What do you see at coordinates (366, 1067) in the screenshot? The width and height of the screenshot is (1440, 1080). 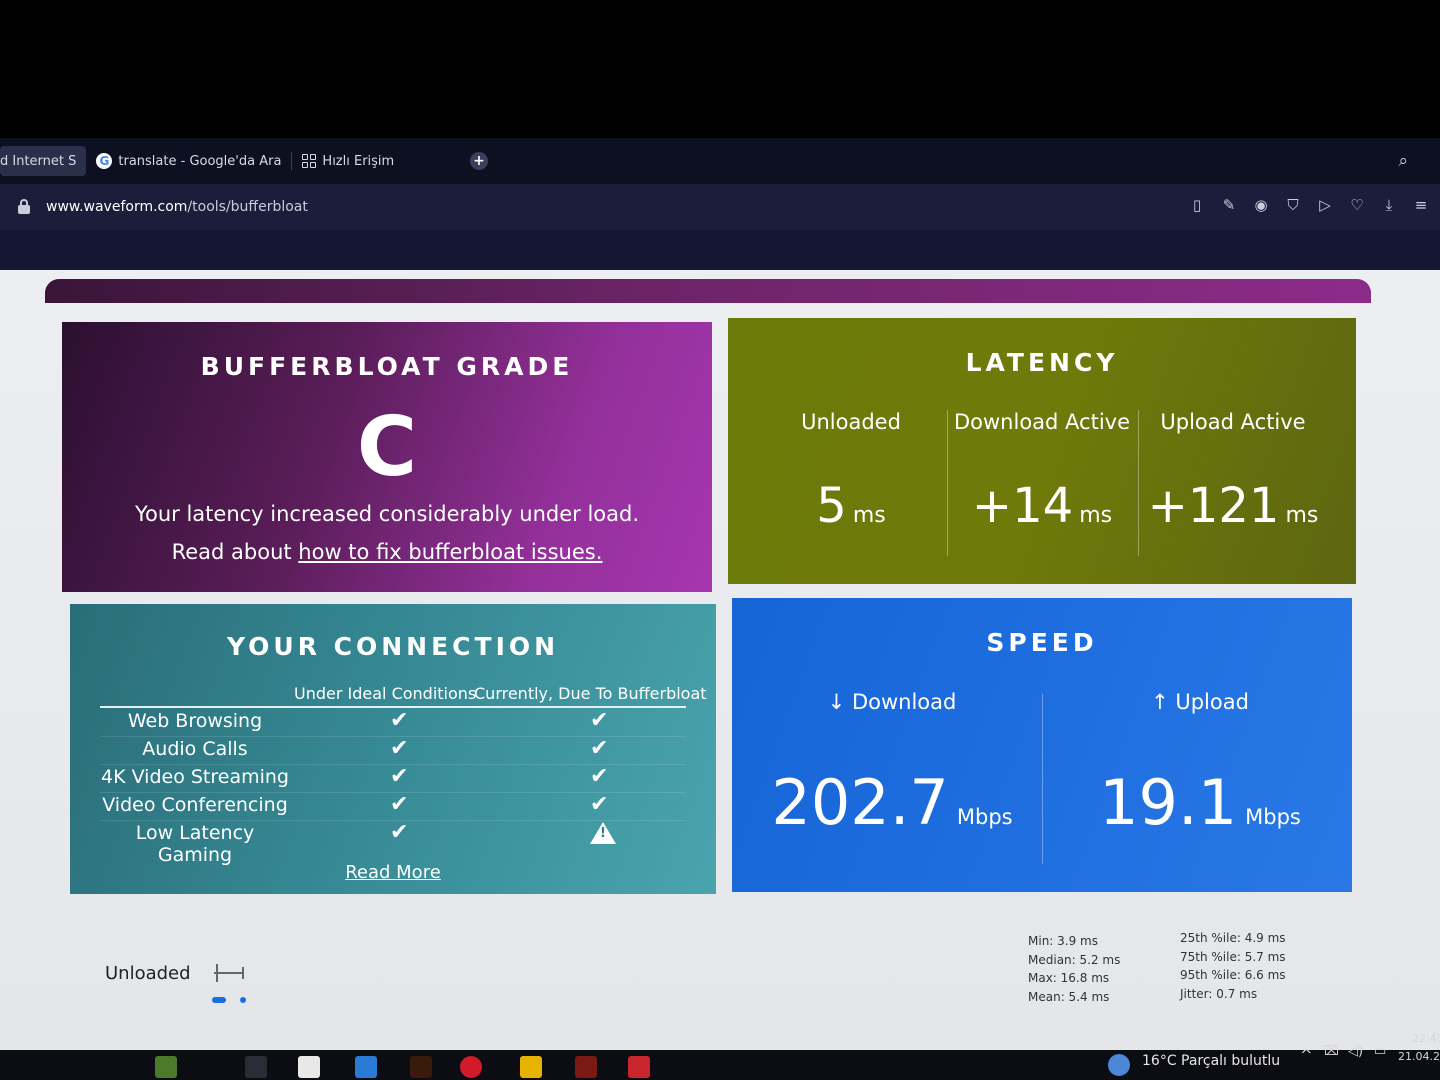 I see `mail-icon` at bounding box center [366, 1067].